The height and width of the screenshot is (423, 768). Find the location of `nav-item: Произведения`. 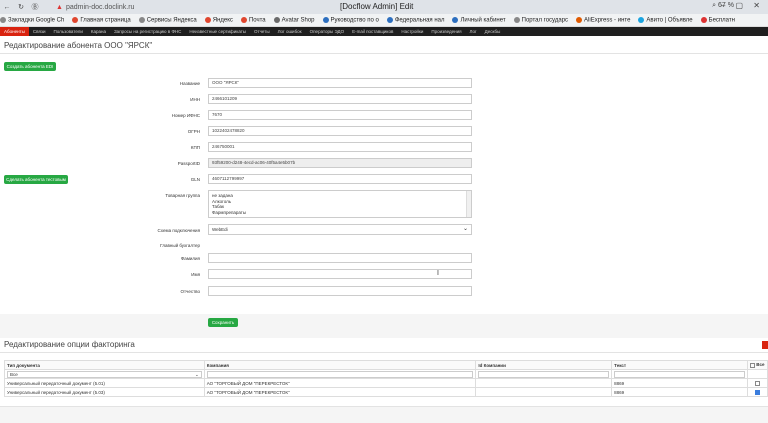

nav-item: Произведения is located at coordinates (446, 31).